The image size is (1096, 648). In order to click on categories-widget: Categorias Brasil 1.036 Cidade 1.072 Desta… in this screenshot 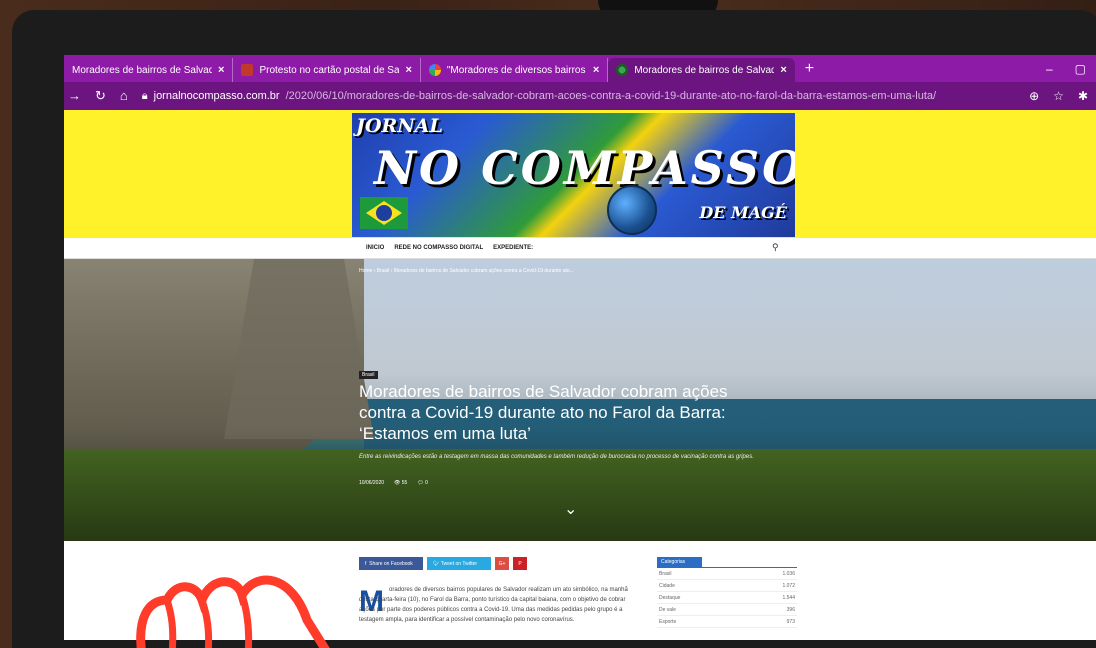, I will do `click(727, 592)`.